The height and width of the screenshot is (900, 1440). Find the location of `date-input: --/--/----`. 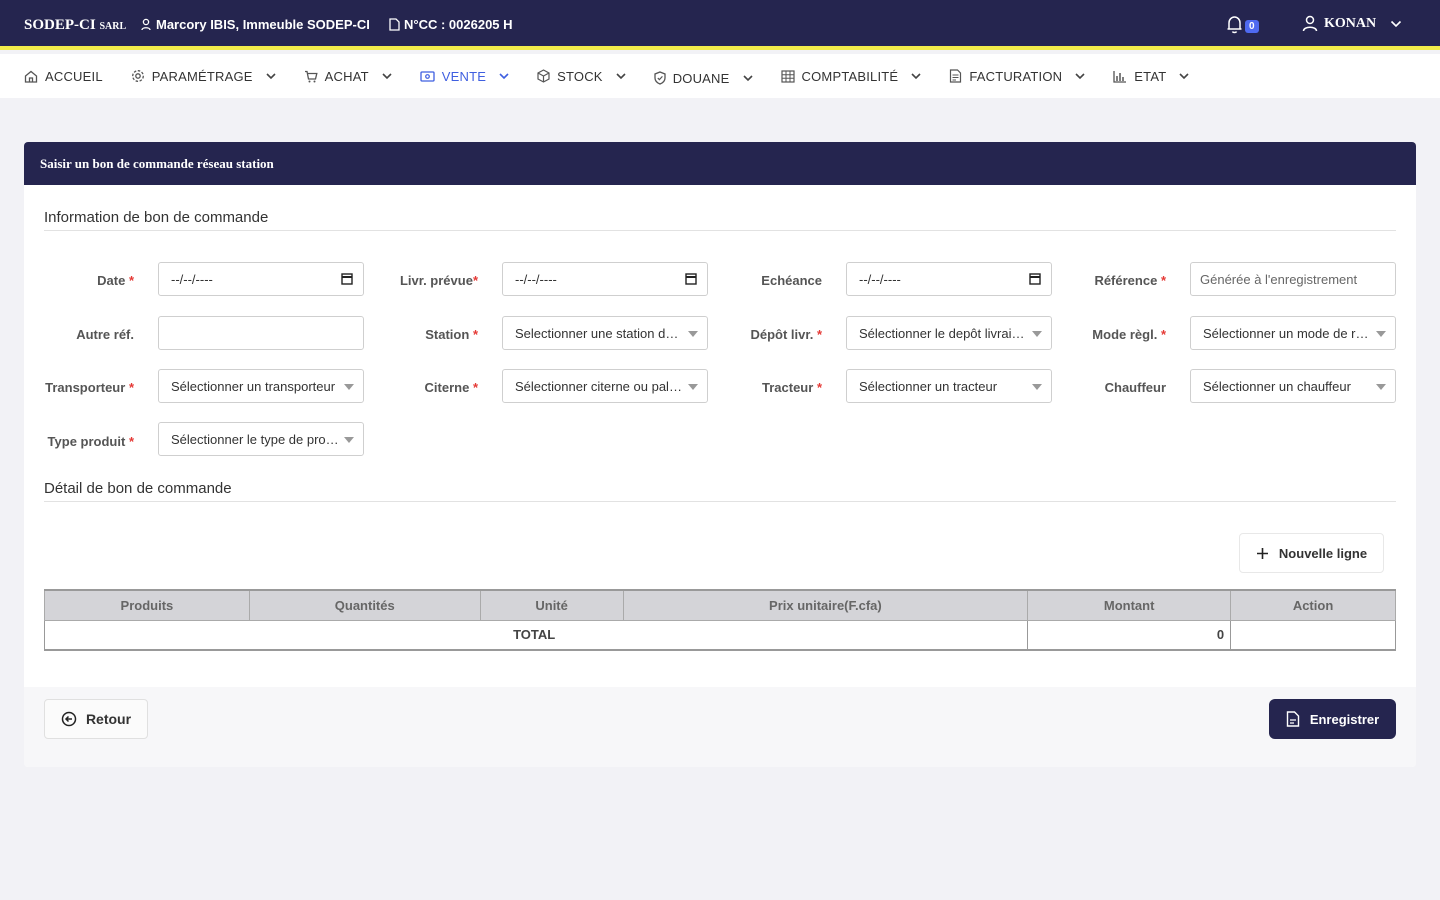

date-input: --/--/---- is located at coordinates (261, 279).